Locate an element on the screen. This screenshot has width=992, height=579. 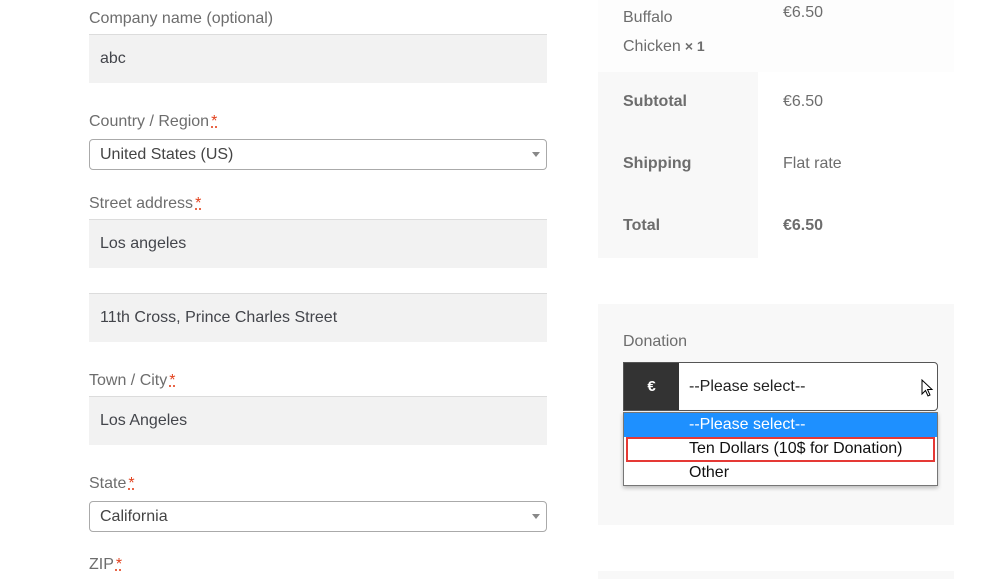
donation-option: Ten Dollars (10$ for Donation) is located at coordinates (780, 449).